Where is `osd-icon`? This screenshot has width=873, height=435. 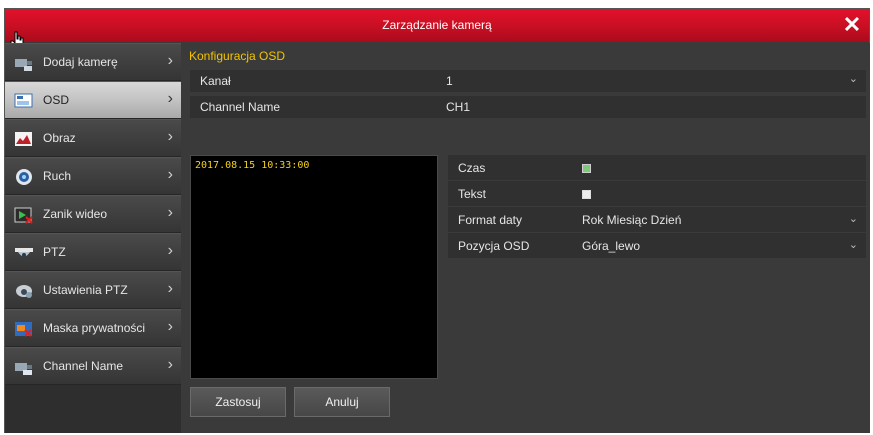 osd-icon is located at coordinates (23, 100).